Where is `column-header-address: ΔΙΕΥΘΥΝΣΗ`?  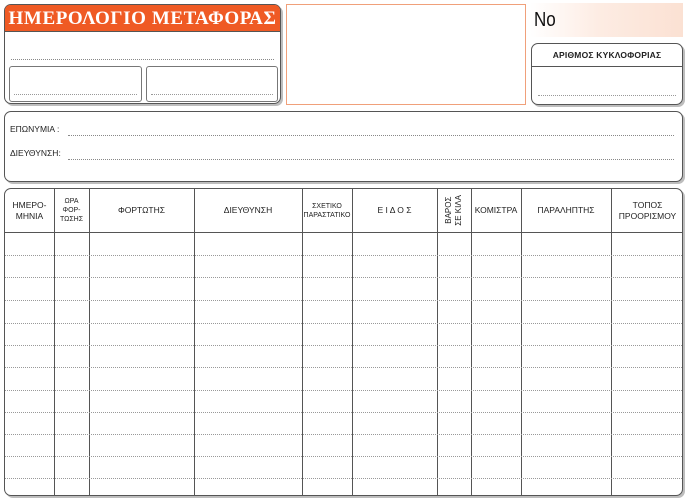
column-header-address: ΔΙΕΥΘΥΝΣΗ is located at coordinates (248, 210).